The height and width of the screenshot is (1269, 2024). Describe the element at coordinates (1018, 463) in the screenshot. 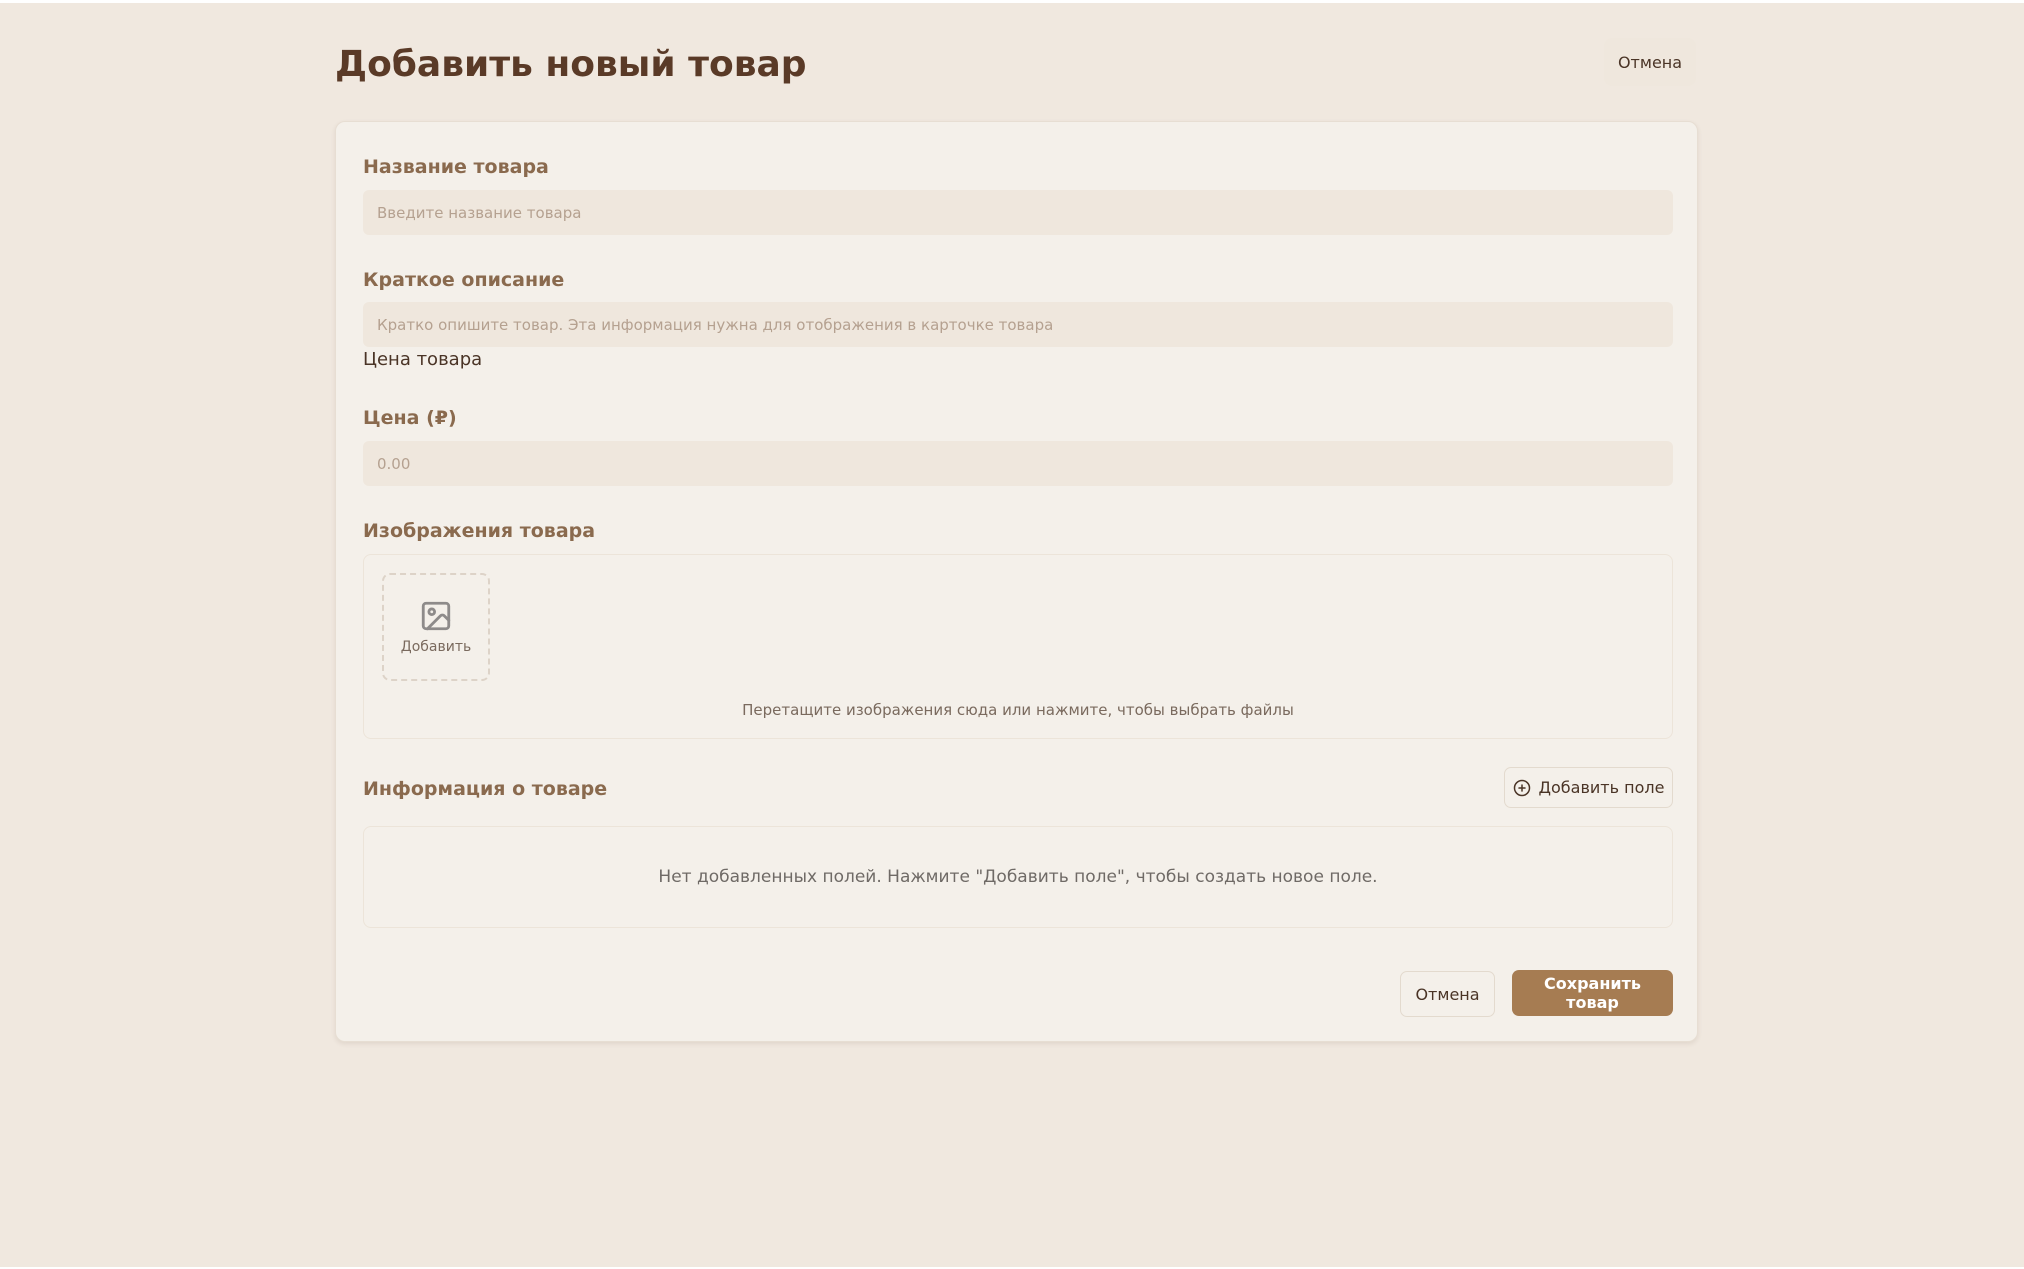

I see `price-input` at that location.